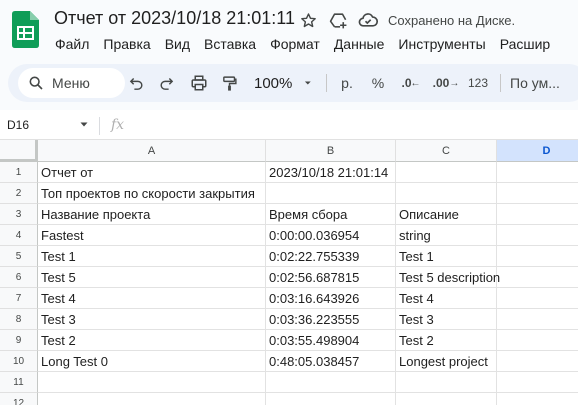  I want to click on currency-format-button: р., so click(347, 83).